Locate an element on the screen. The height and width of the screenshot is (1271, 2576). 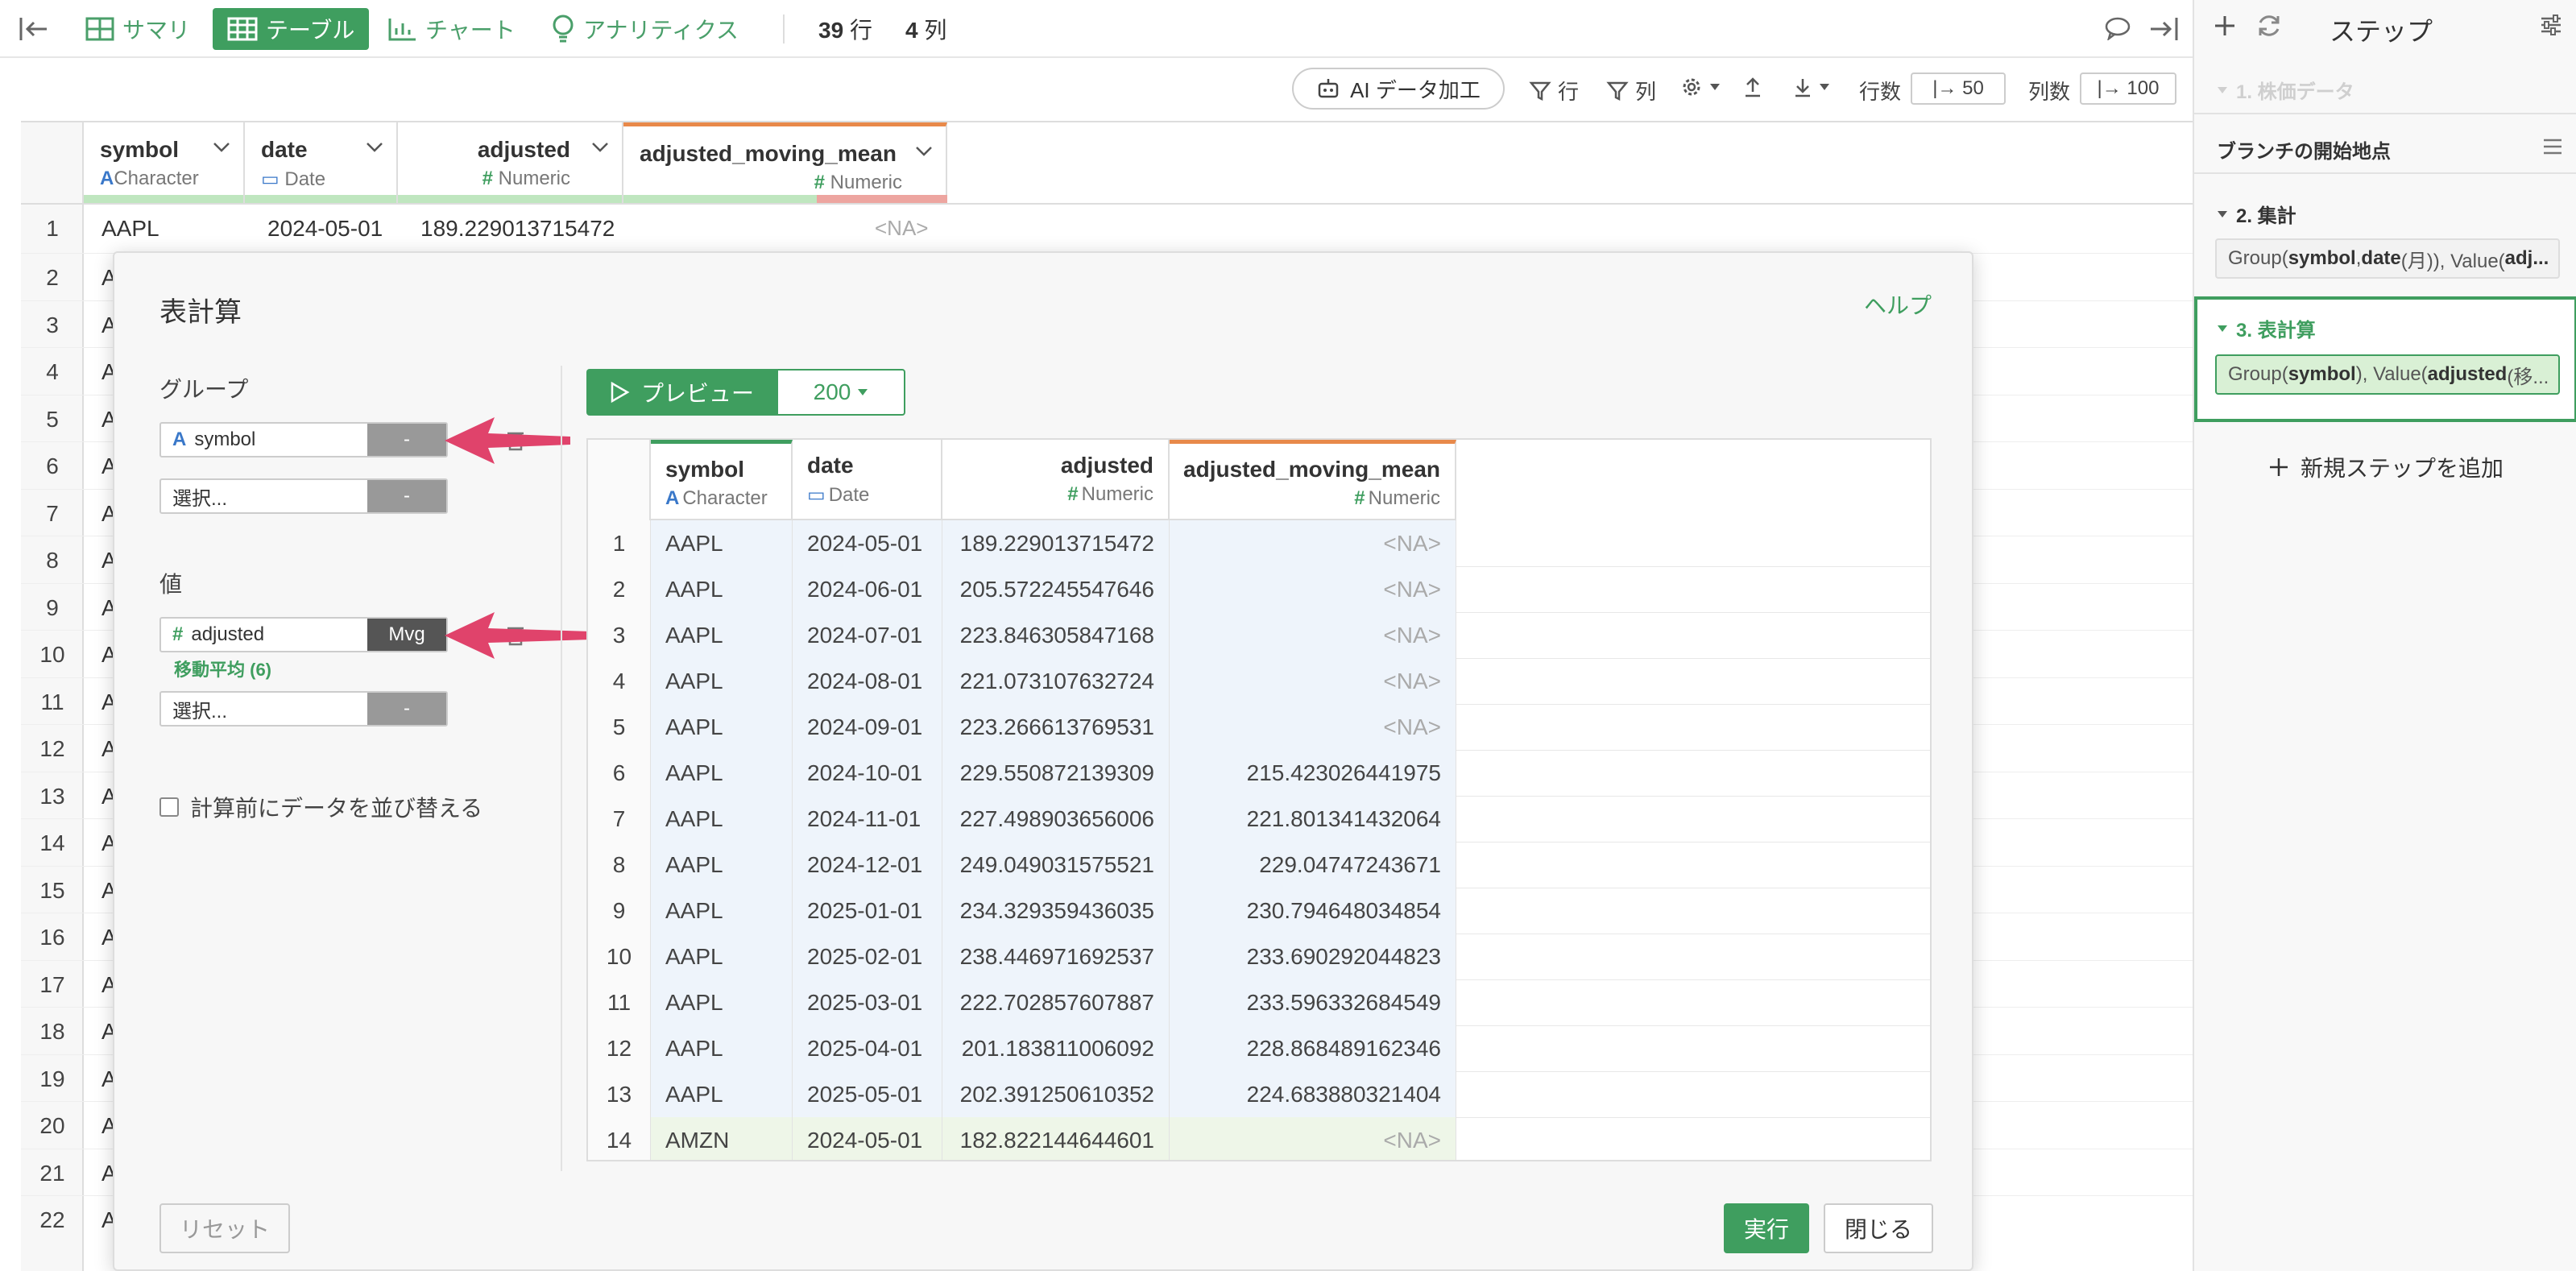
cell: 233.596332684549 is located at coordinates (1313, 1002).